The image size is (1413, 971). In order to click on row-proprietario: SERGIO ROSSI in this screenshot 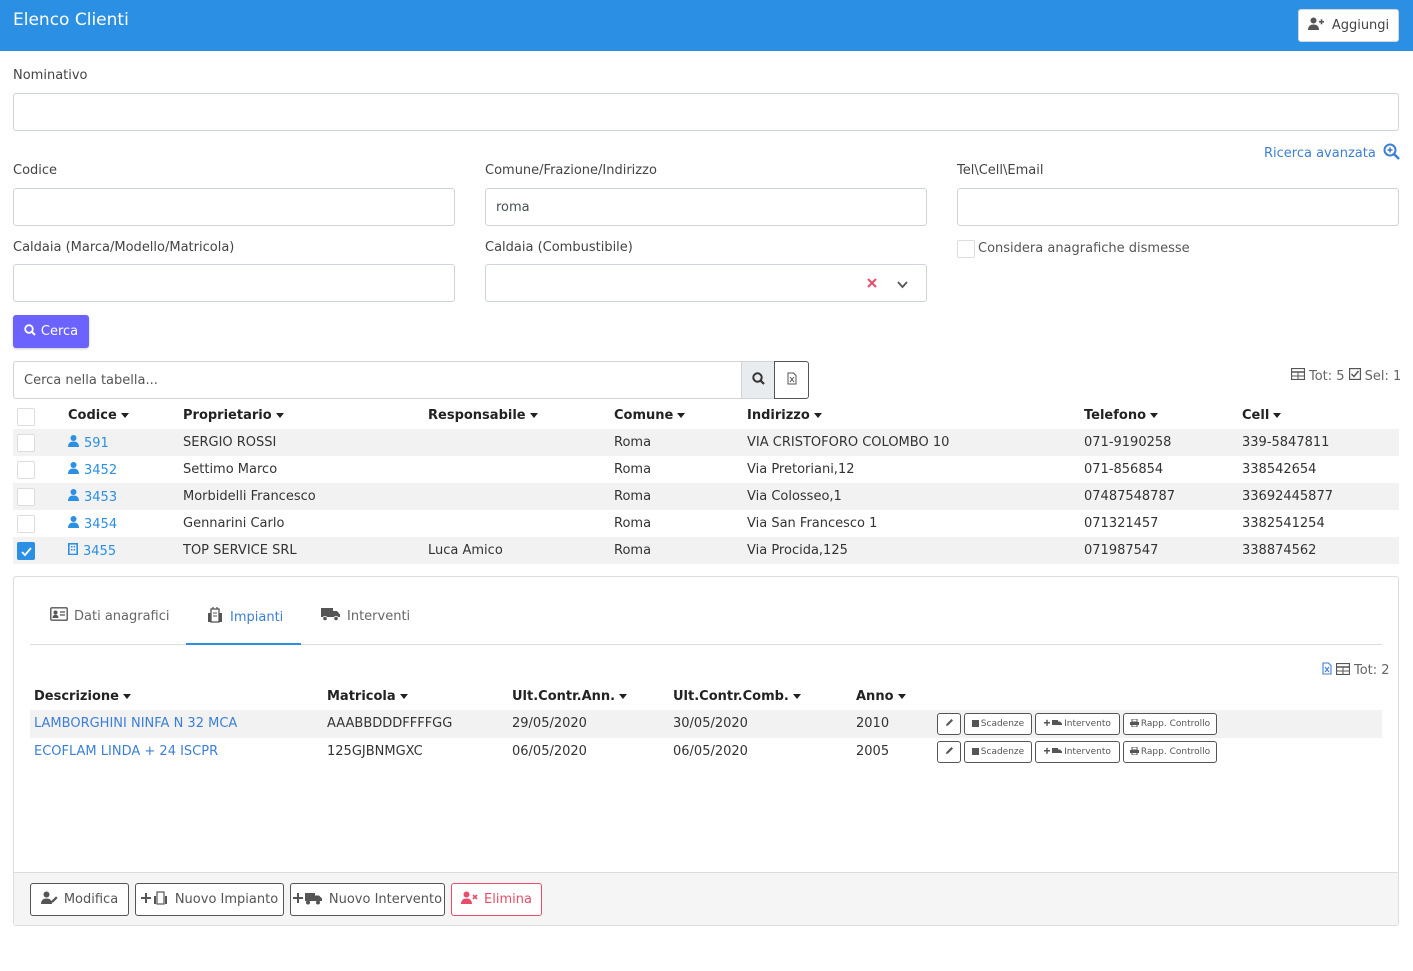, I will do `click(230, 442)`.